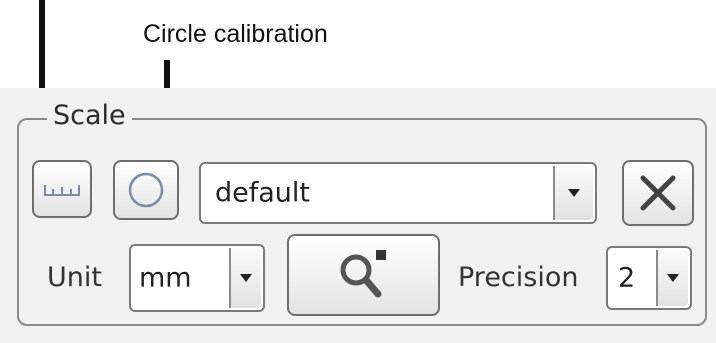 This screenshot has height=343, width=716. I want to click on circle-calibration-button, so click(146, 190).